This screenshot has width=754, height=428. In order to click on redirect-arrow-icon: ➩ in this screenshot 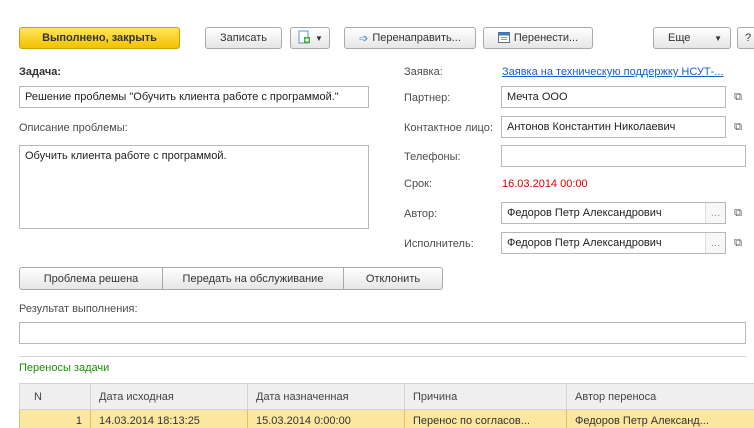, I will do `click(364, 38)`.